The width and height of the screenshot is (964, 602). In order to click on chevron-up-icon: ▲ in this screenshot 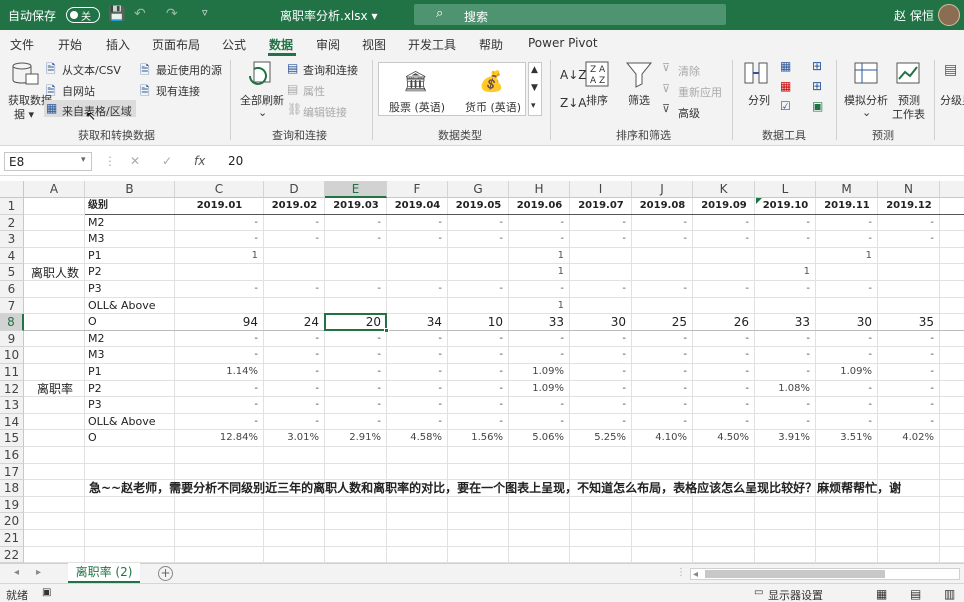, I will do `click(534, 70)`.